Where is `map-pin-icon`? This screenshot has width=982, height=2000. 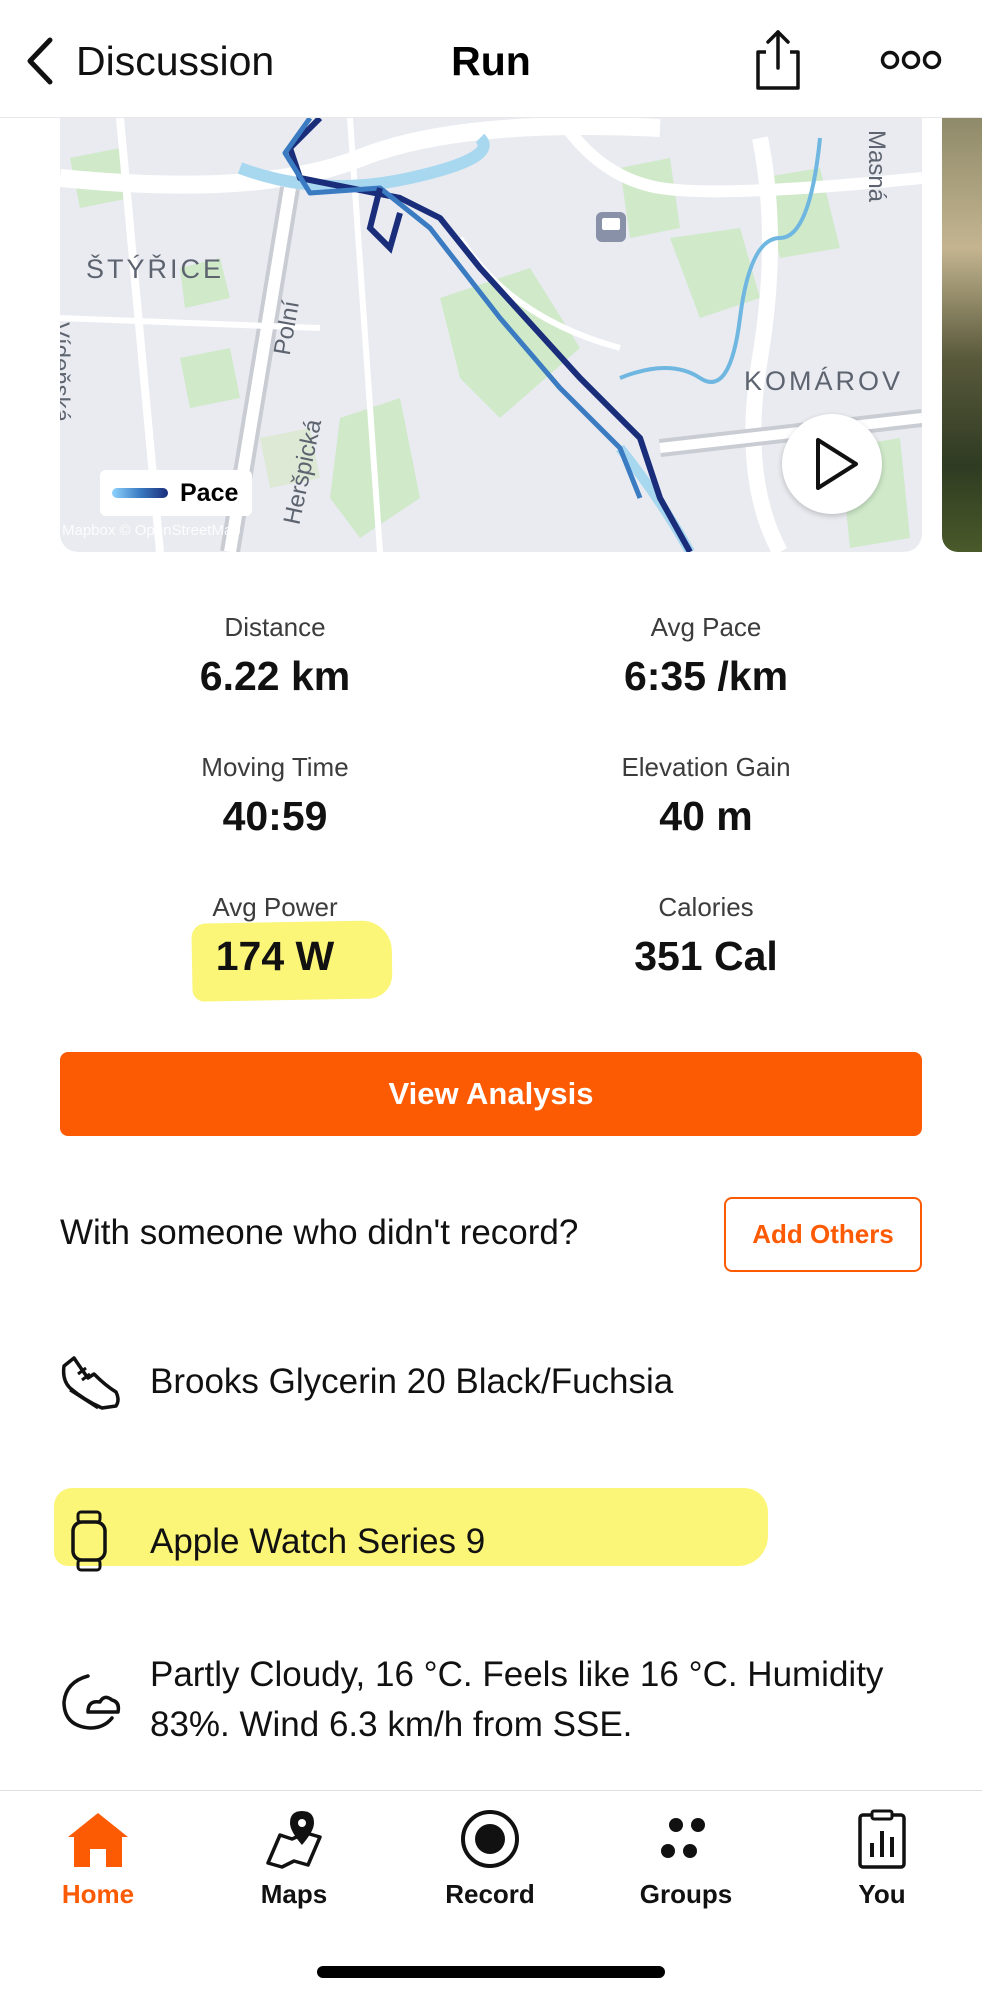
map-pin-icon is located at coordinates (294, 1840).